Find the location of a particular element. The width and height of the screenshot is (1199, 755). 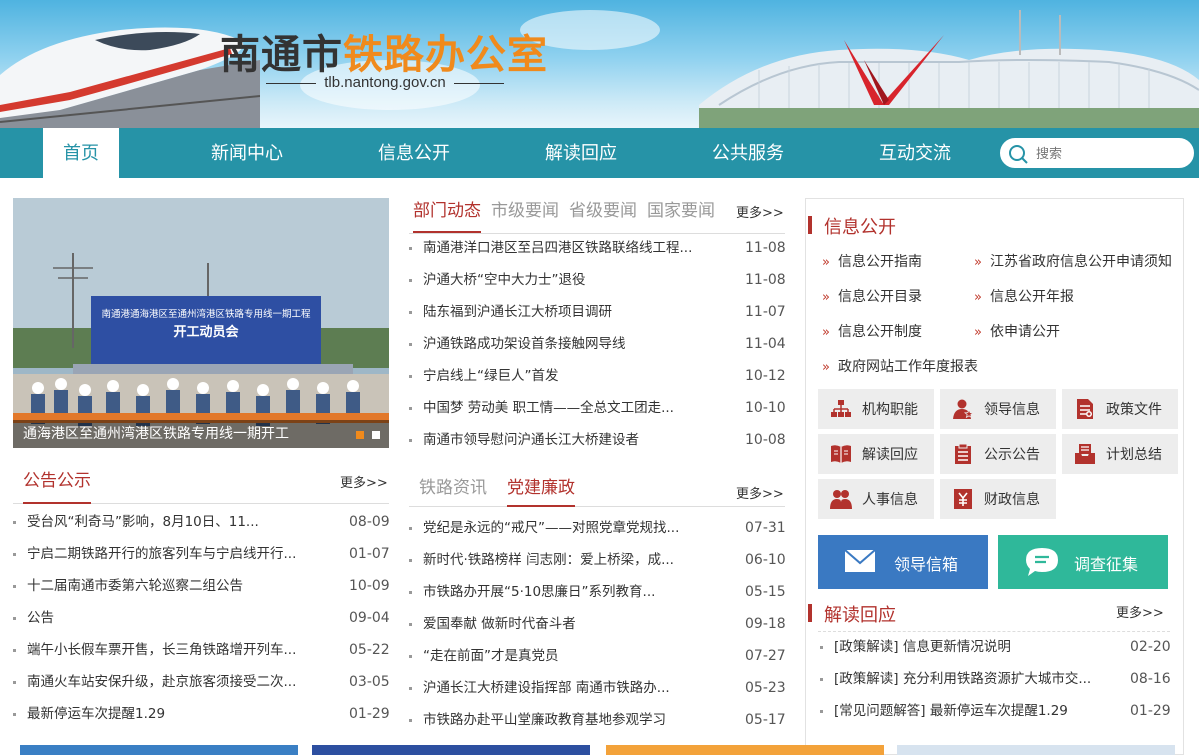

list-item: [常见问题解答] 最新停运车次提醒1.29 01-29 is located at coordinates (996, 717).